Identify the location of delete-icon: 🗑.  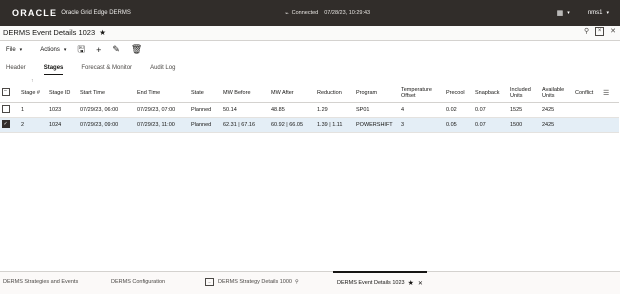
(136, 49).